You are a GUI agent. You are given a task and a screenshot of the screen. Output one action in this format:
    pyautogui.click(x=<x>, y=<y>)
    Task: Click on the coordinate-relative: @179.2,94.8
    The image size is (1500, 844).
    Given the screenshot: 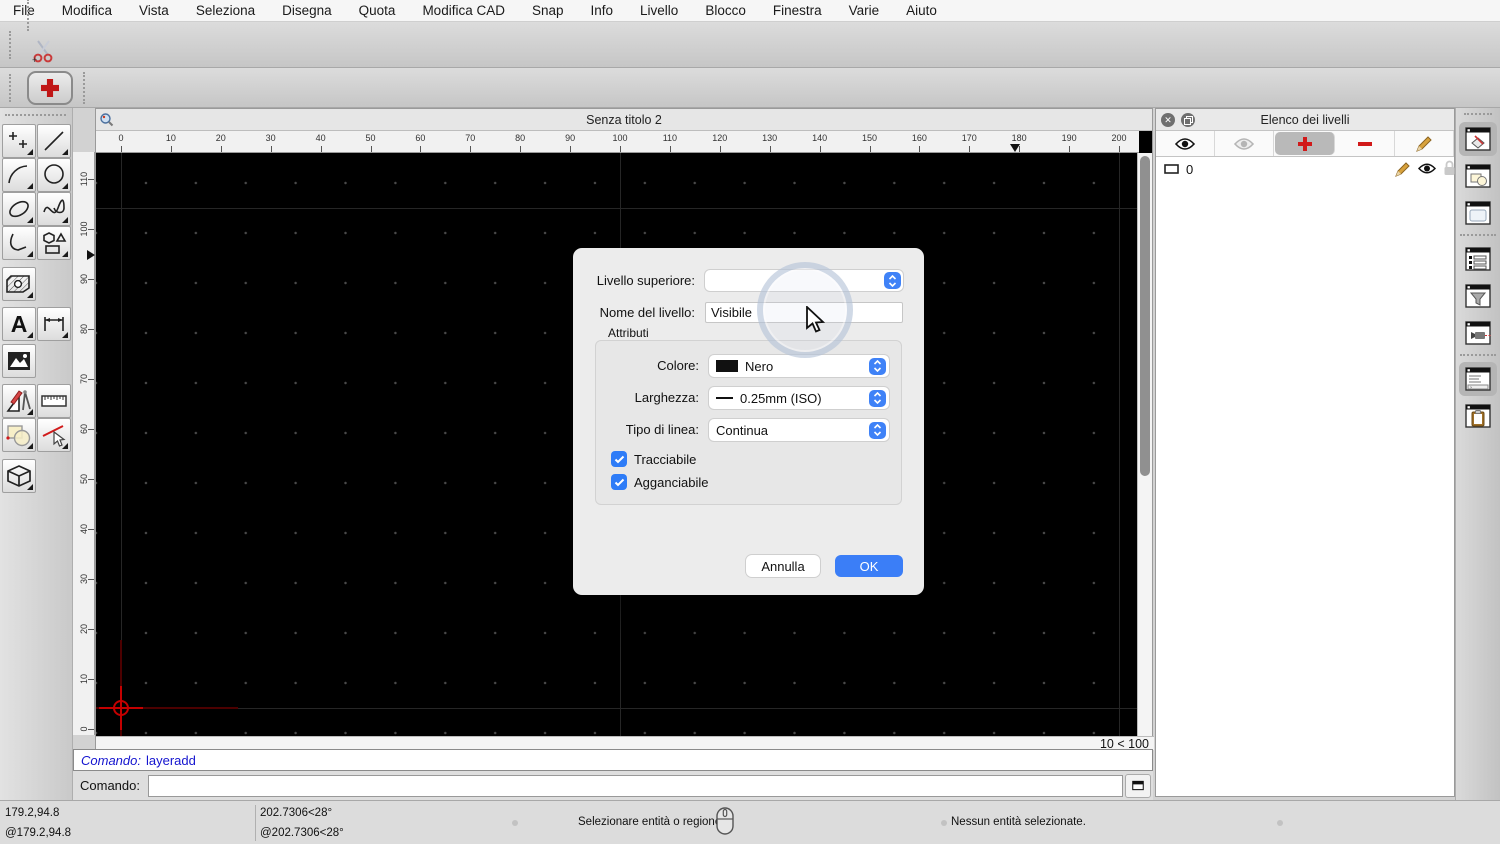 What is the action you would take?
    pyautogui.click(x=38, y=833)
    